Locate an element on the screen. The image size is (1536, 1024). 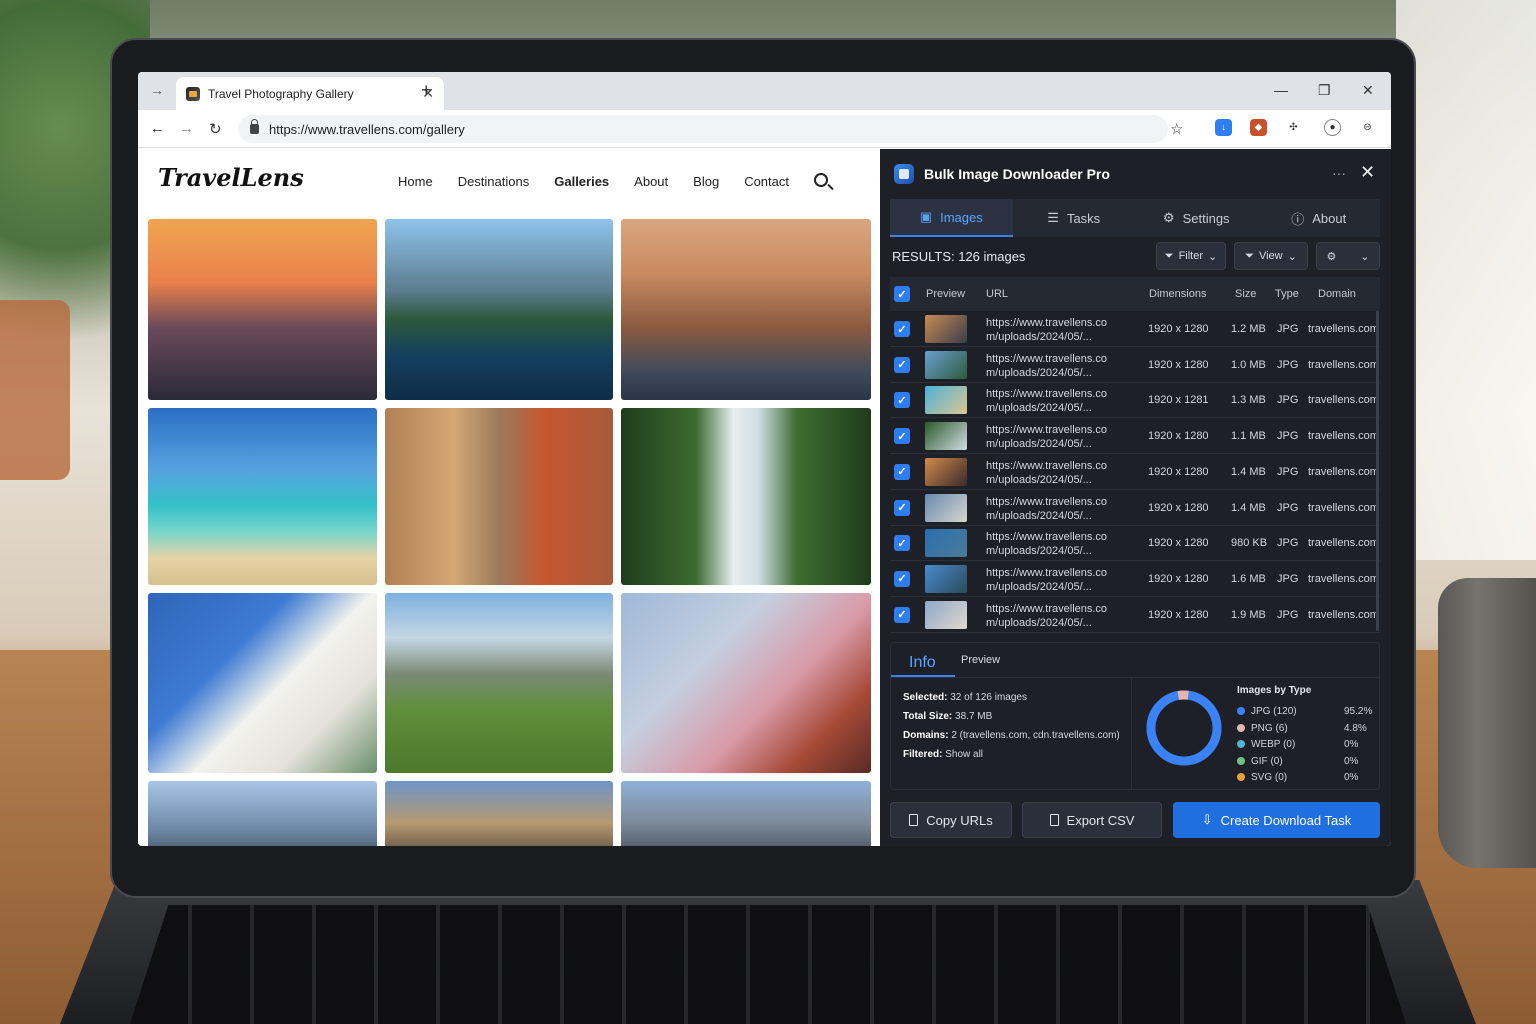
minimize-icon: — is located at coordinates (1281, 90).